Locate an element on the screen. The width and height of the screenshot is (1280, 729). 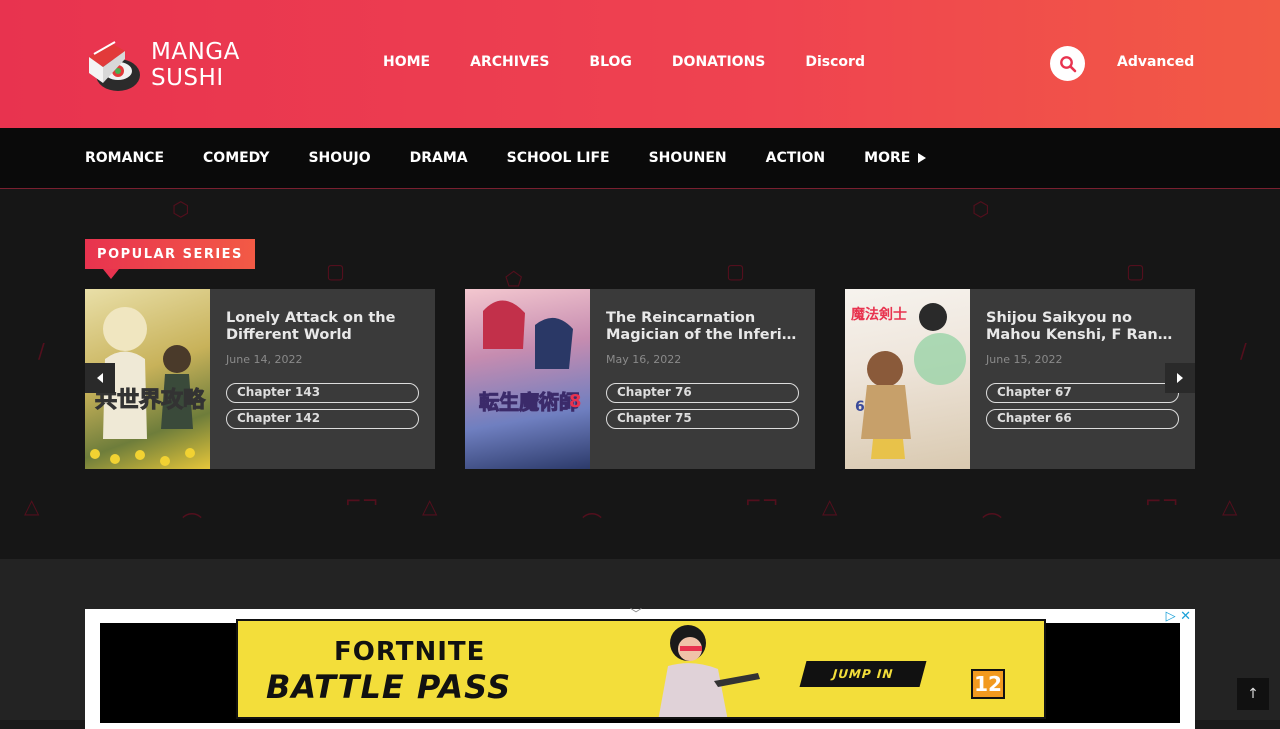
genre-label: SHOUJO is located at coordinates (339, 158).